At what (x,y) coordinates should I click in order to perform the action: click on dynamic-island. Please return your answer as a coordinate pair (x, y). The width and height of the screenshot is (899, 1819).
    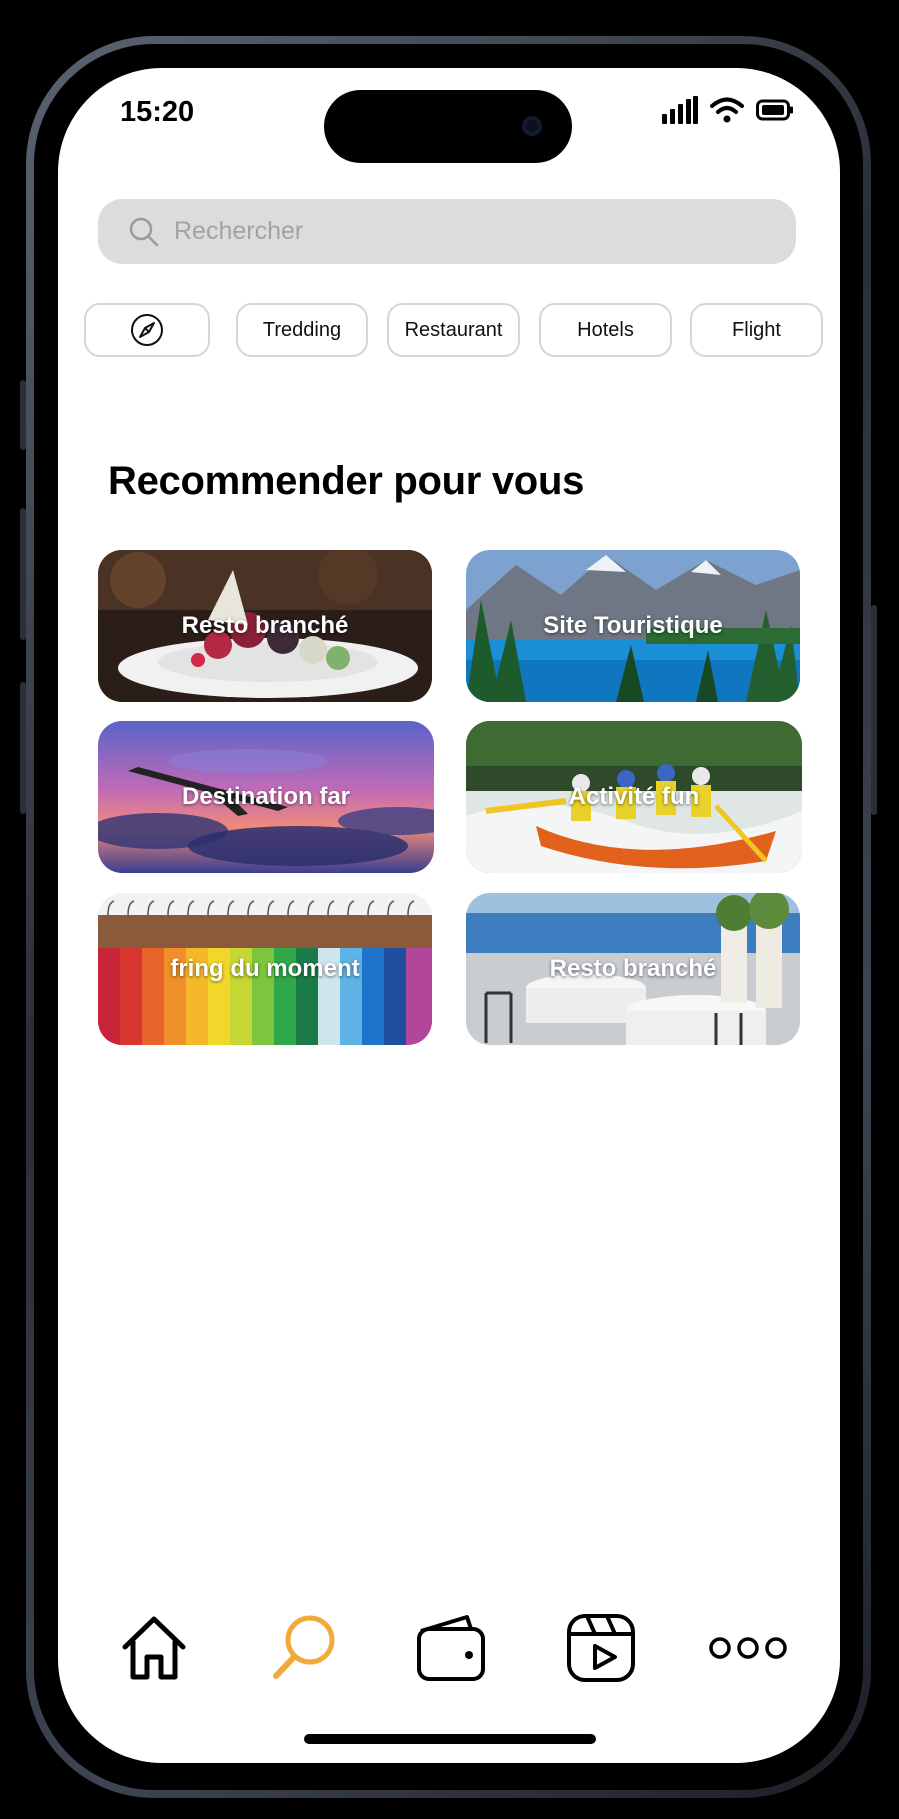
    Looking at the image, I should click on (448, 126).